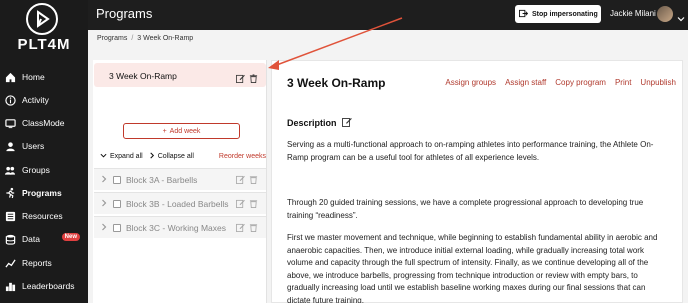 This screenshot has height=303, width=688. What do you see at coordinates (165, 38) in the screenshot?
I see `breadcrumb-current: 3 Week On-Ramp` at bounding box center [165, 38].